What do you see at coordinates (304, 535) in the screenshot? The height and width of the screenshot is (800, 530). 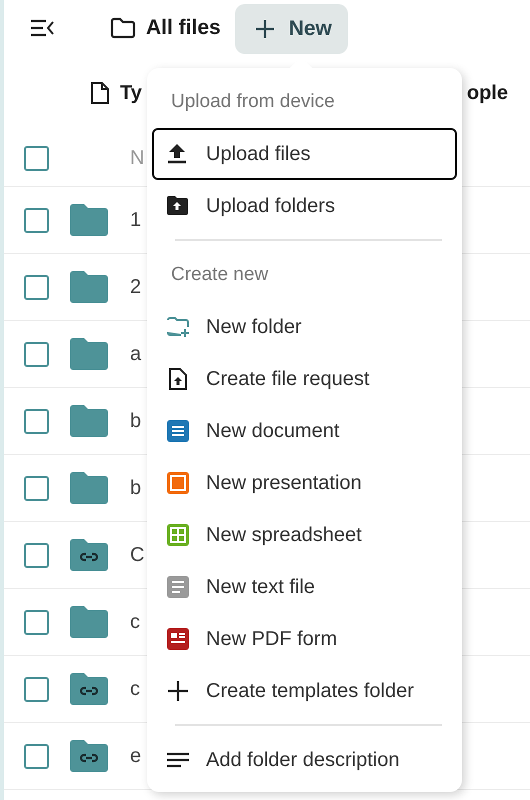 I see `menu-item: New spreadsheet` at bounding box center [304, 535].